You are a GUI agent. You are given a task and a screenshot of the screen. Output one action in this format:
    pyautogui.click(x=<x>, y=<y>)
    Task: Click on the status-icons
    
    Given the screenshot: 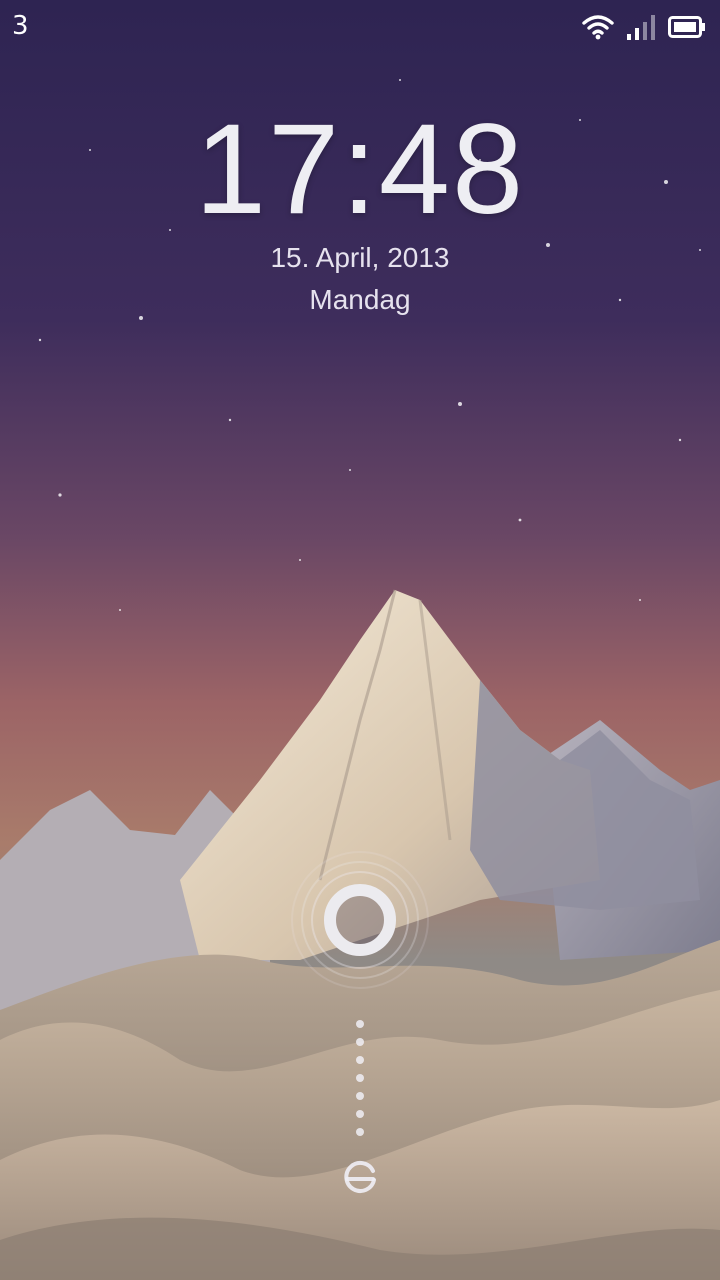 What is the action you would take?
    pyautogui.click(x=644, y=27)
    